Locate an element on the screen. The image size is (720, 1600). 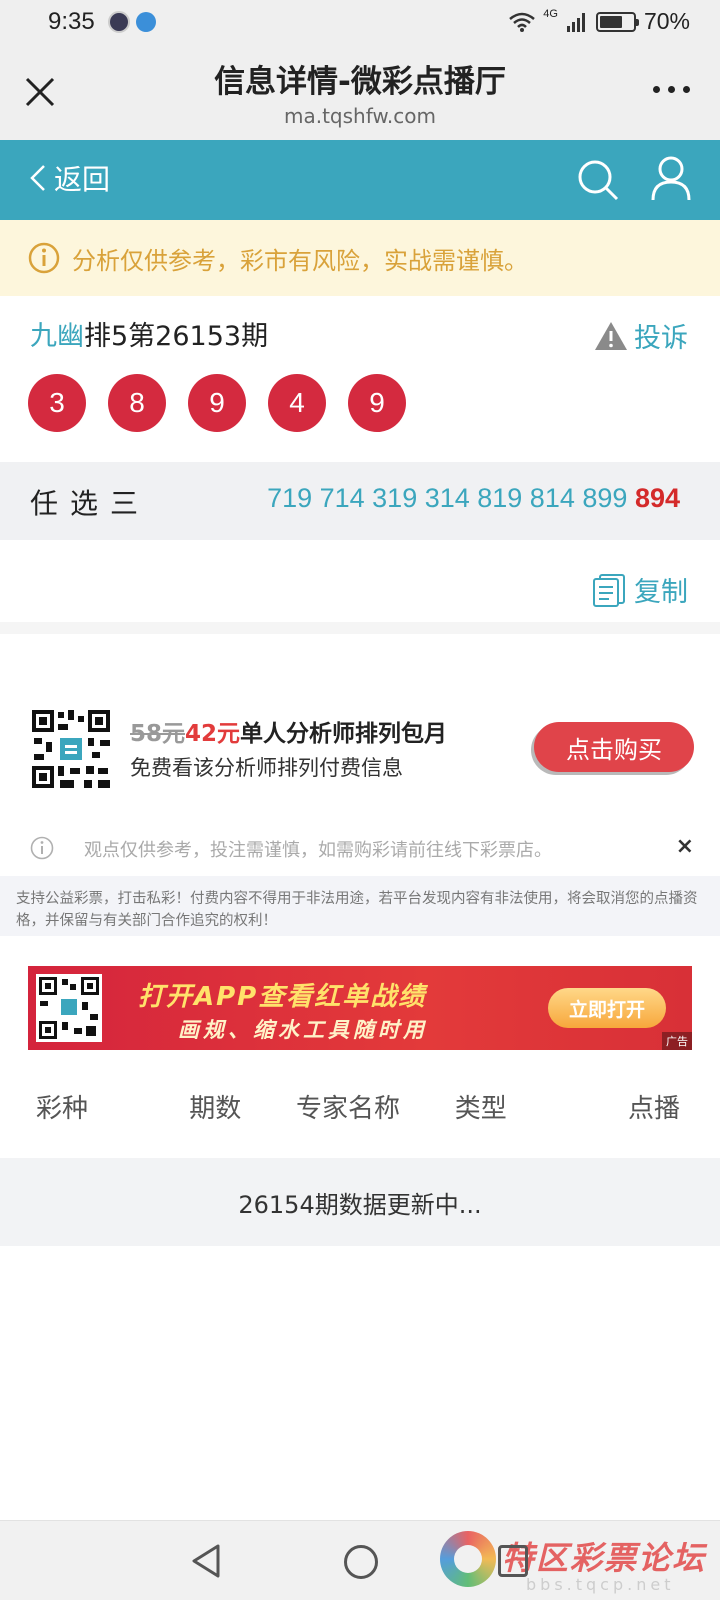
new-price: 42元 is located at coordinates (213, 734).